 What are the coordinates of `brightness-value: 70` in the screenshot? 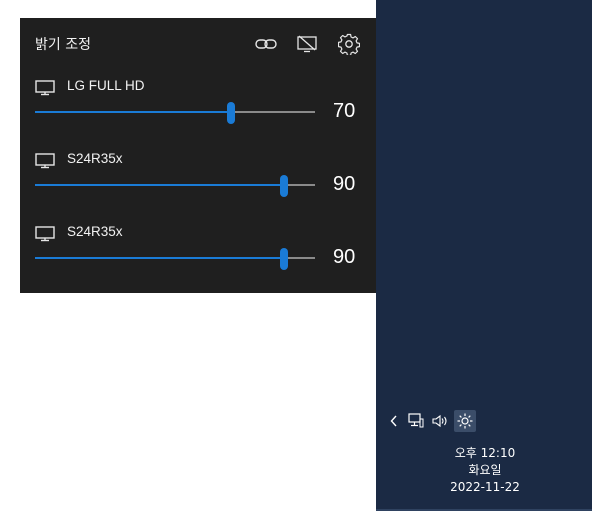 It's located at (344, 111).